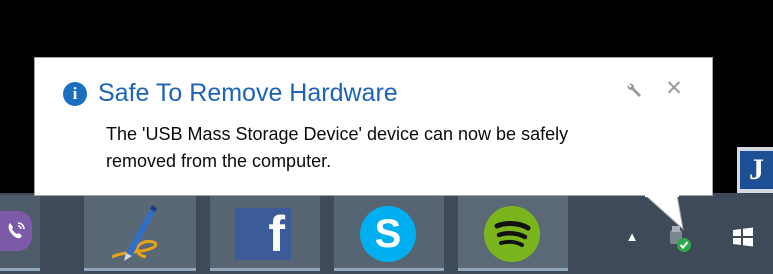 The height and width of the screenshot is (274, 773). I want to click on pen-icon, so click(134, 233).